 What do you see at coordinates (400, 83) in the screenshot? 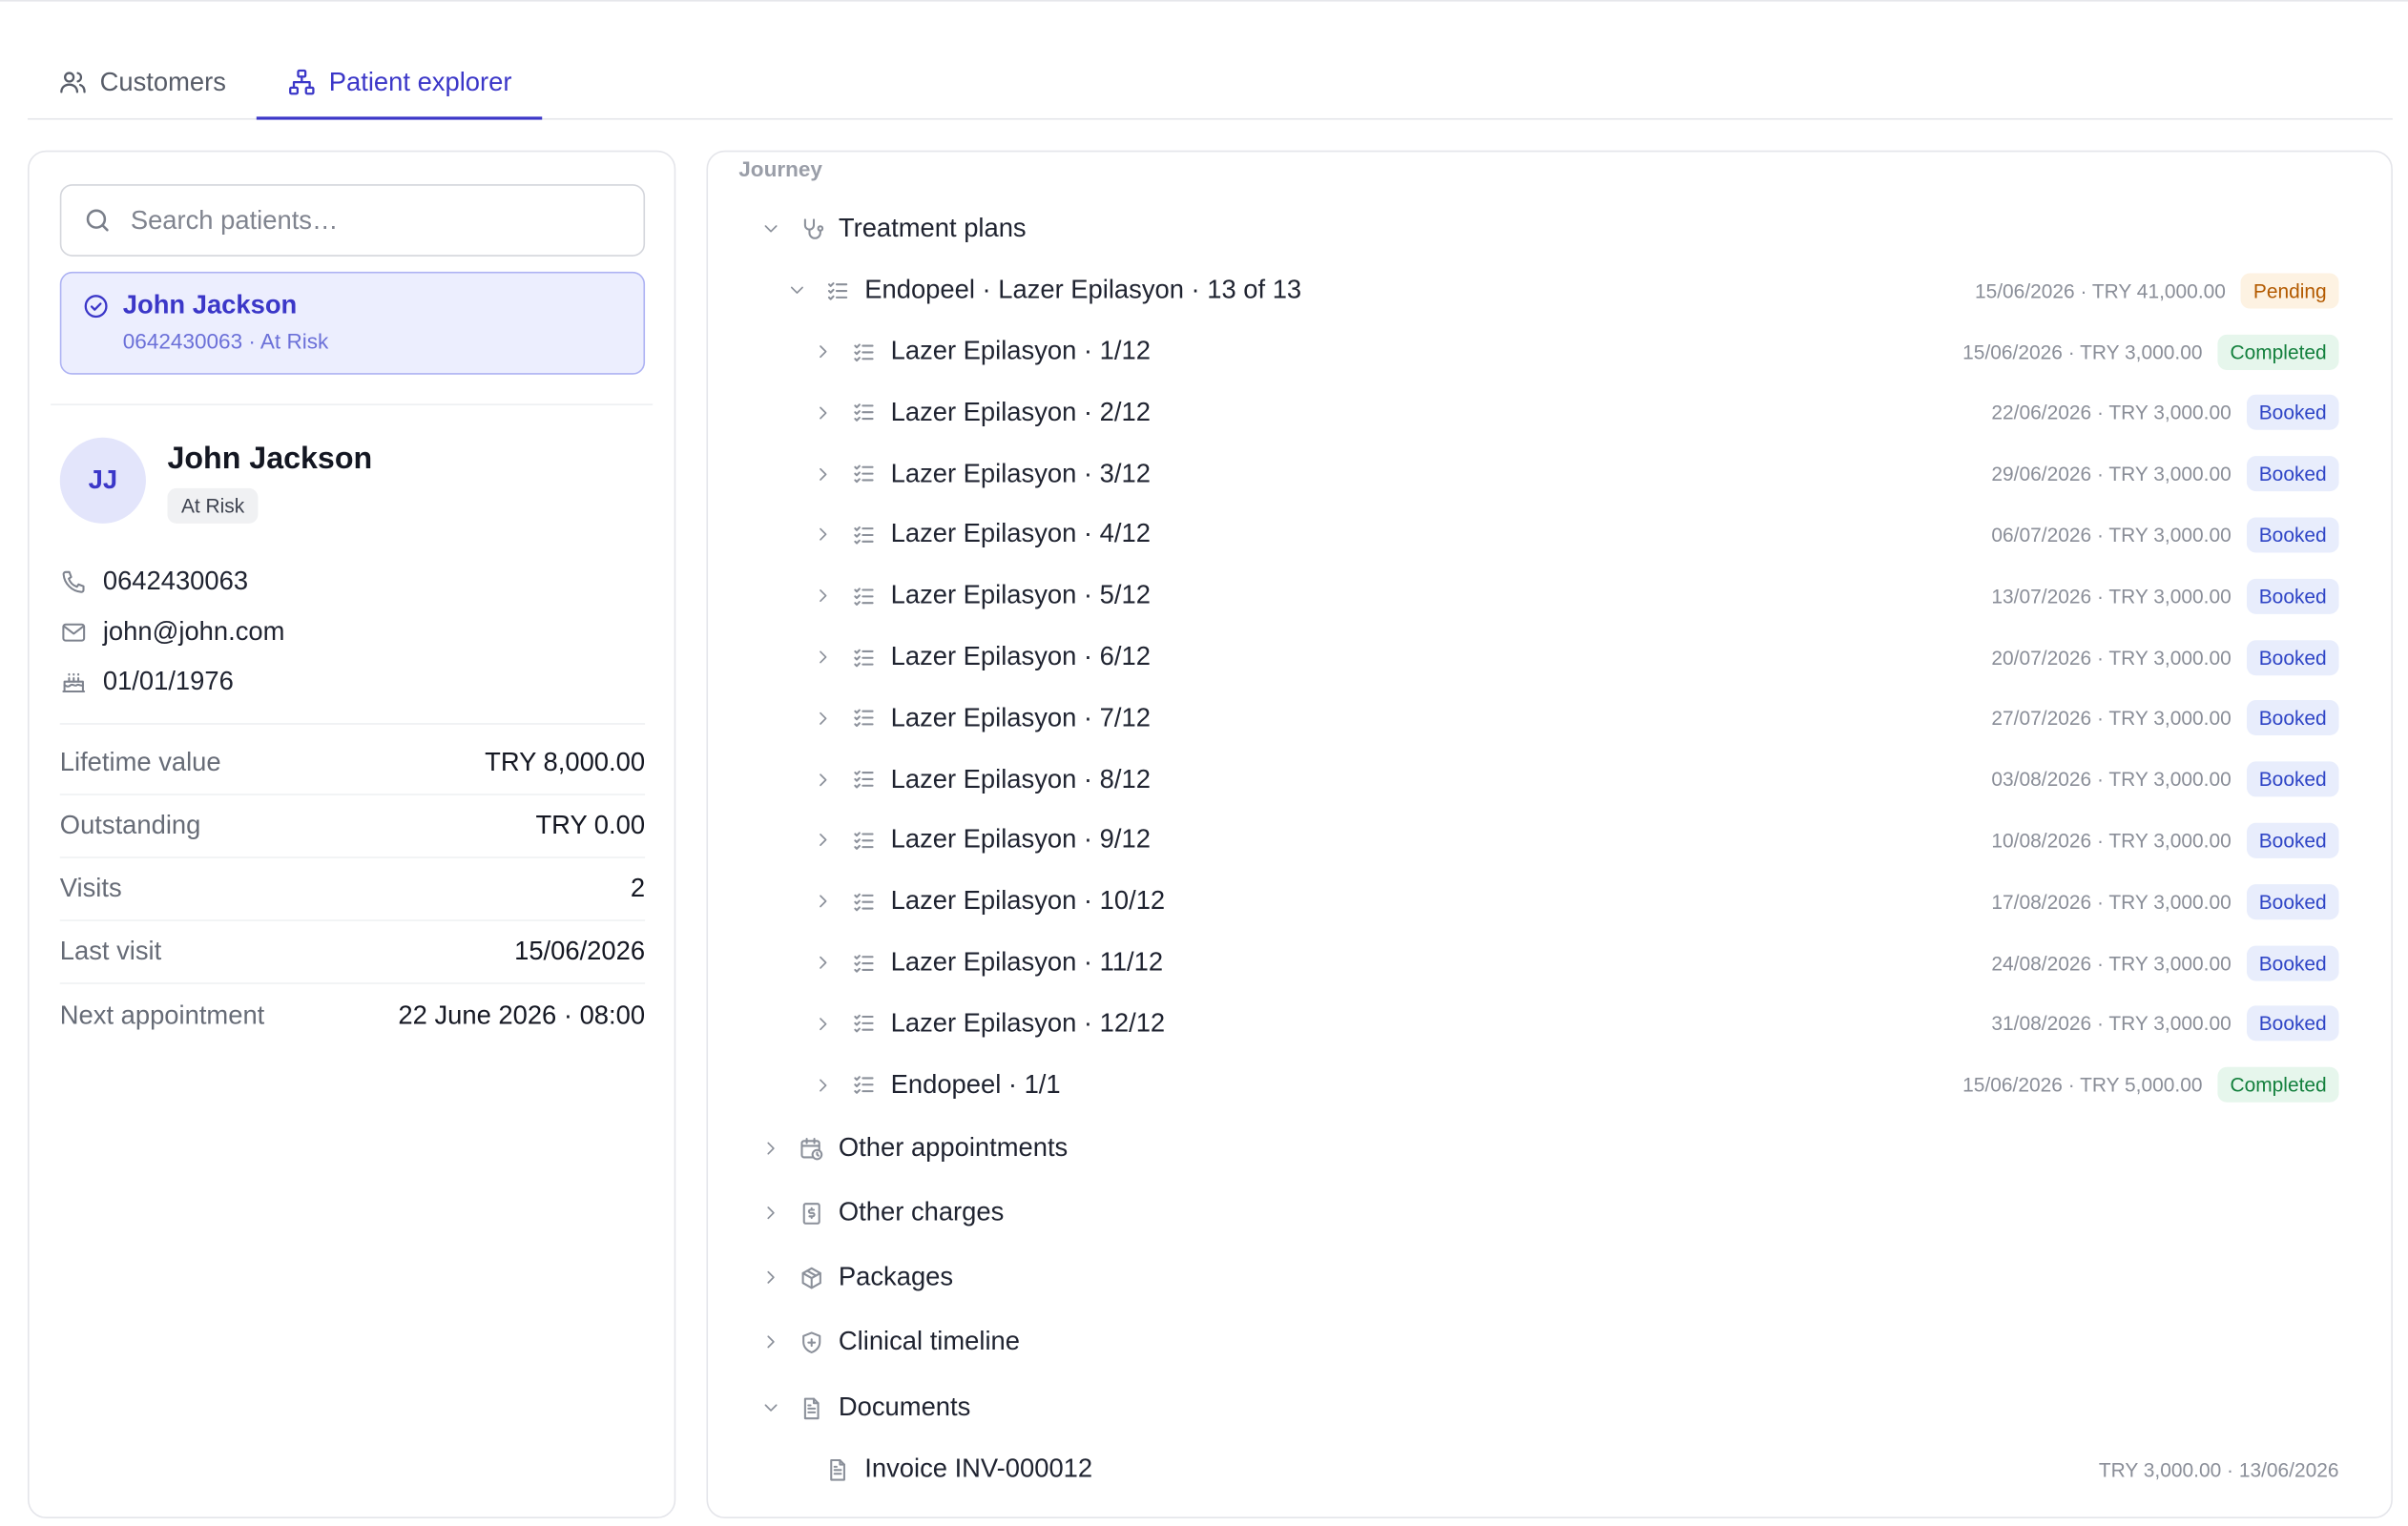
I see `tab-patient-explorer: Patient explorer` at bounding box center [400, 83].